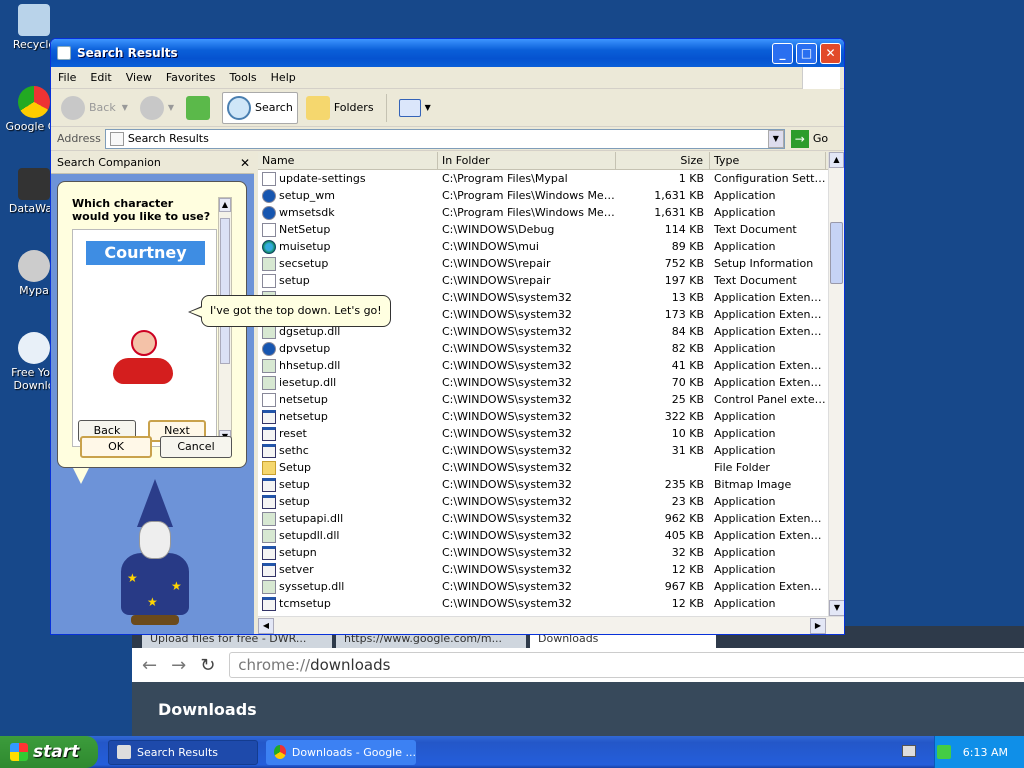 The height and width of the screenshot is (768, 1024). Describe the element at coordinates (81, 476) in the screenshot. I see `balloon-tail` at that location.